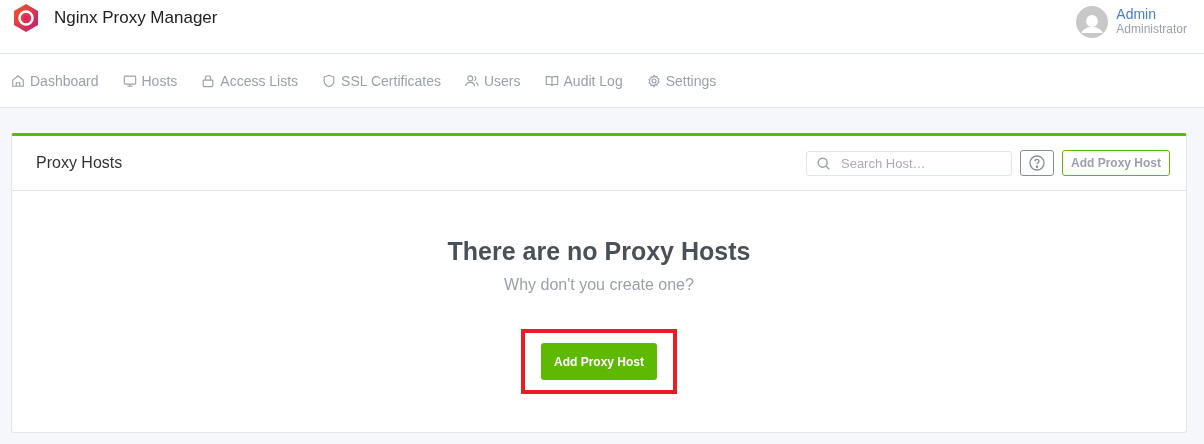 This screenshot has width=1204, height=444. What do you see at coordinates (471, 80) in the screenshot?
I see `users-icon` at bounding box center [471, 80].